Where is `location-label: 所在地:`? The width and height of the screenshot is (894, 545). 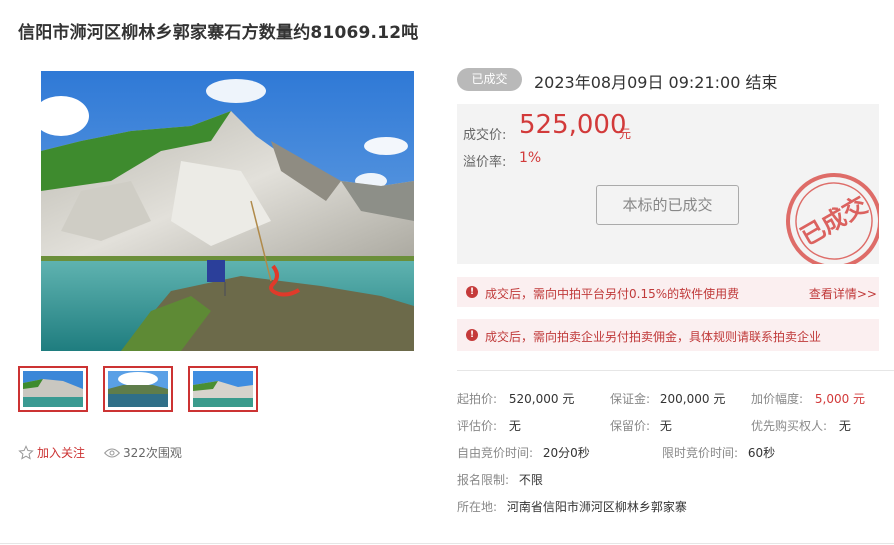 location-label: 所在地: is located at coordinates (477, 507).